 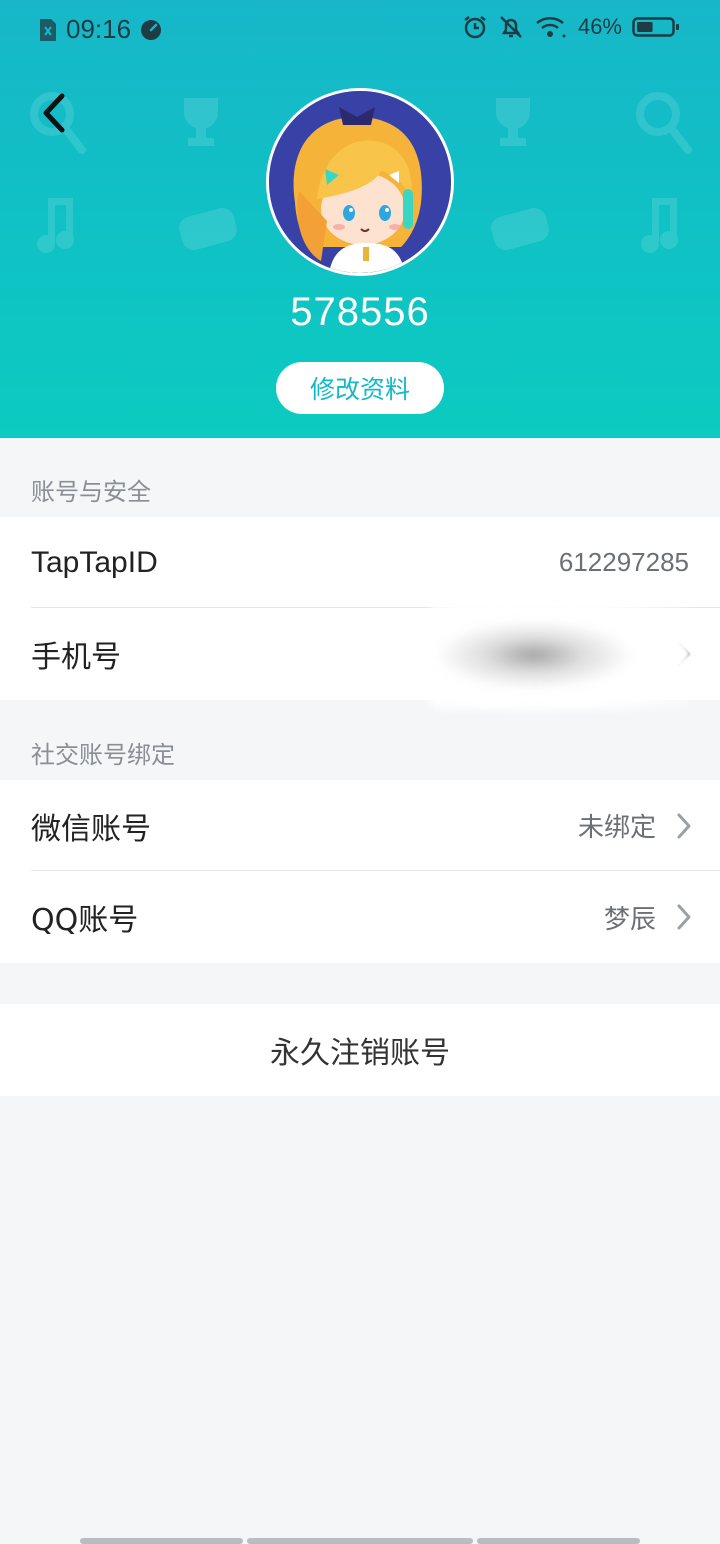 I want to click on avatar-character-image, so click(x=360, y=182).